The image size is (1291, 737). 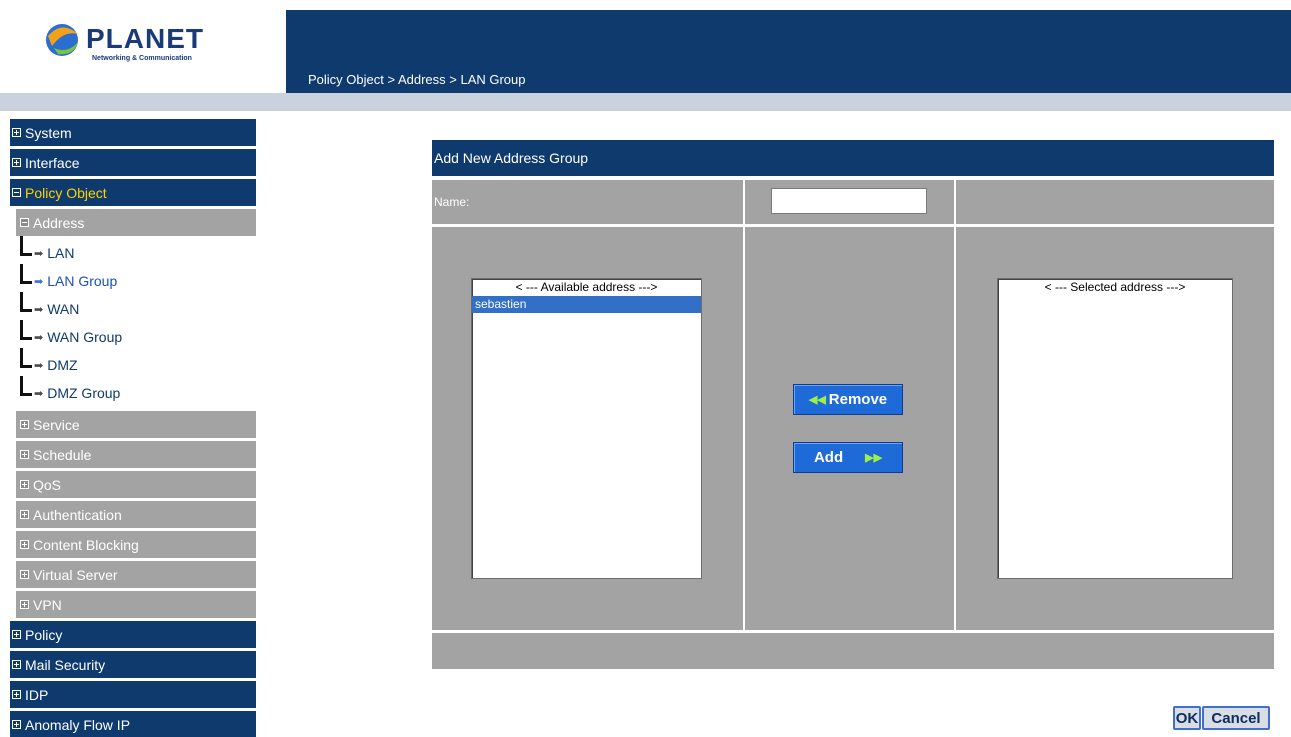 I want to click on planet-logo: PLANET Networking & Communication, so click(x=144, y=43).